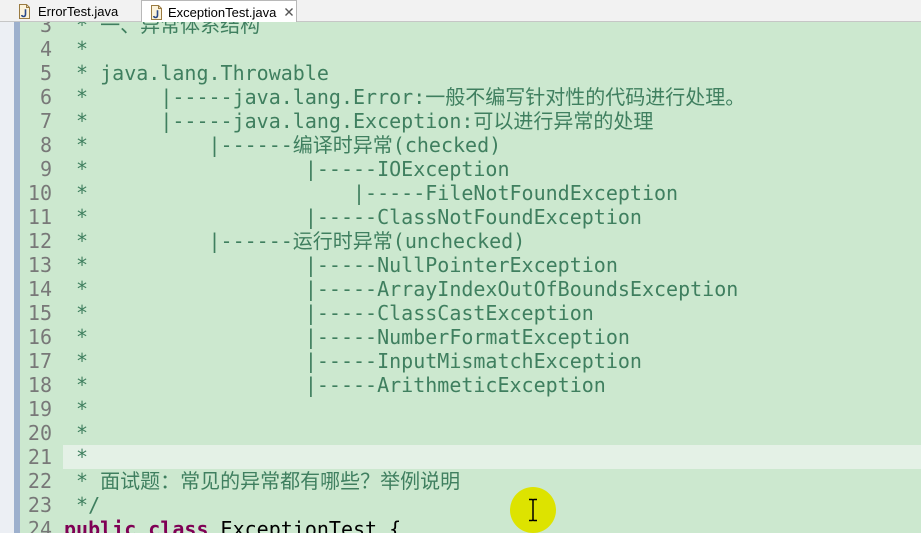 Image resolution: width=921 pixels, height=533 pixels. Describe the element at coordinates (100, 525) in the screenshot. I see `keyword-public: public` at that location.